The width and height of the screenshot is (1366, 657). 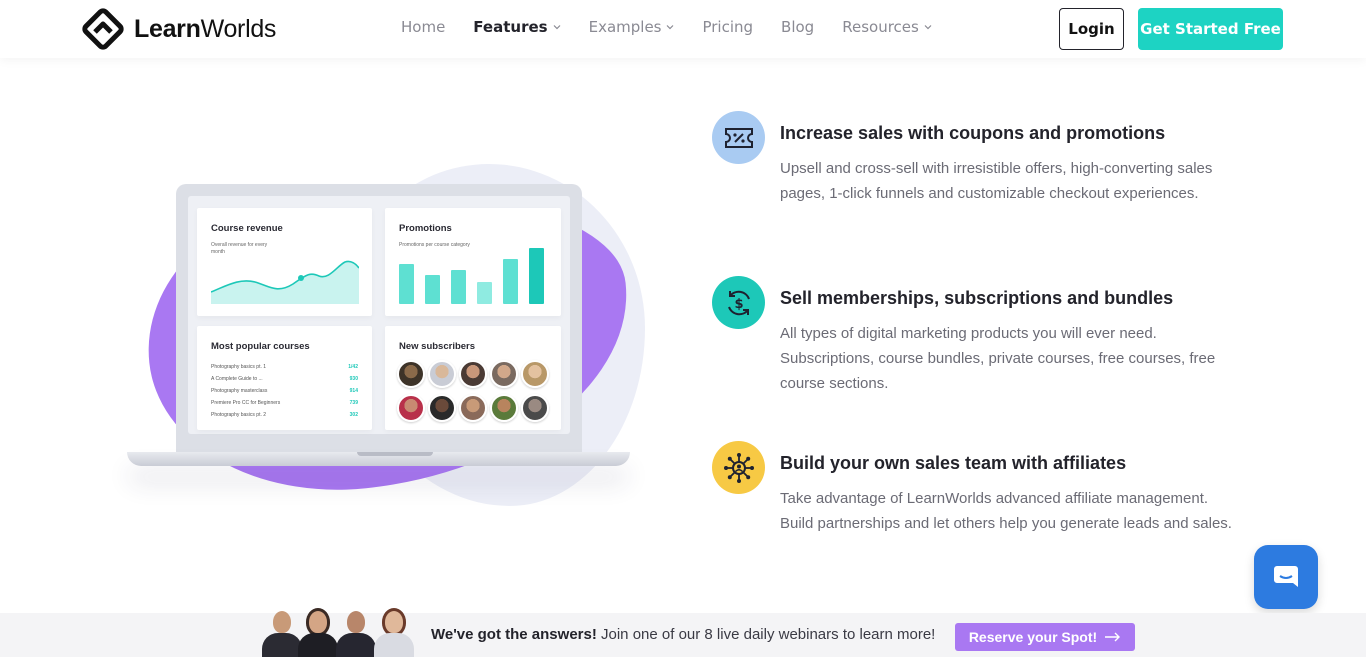 What do you see at coordinates (471, 276) in the screenshot?
I see `promotions-bar-chart` at bounding box center [471, 276].